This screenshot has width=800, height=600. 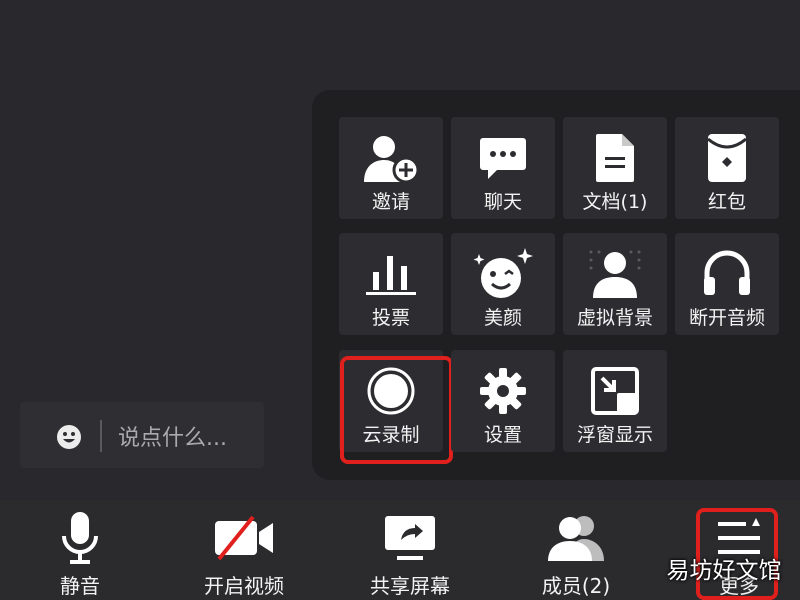 I want to click on chat-divider, so click(x=101, y=436).